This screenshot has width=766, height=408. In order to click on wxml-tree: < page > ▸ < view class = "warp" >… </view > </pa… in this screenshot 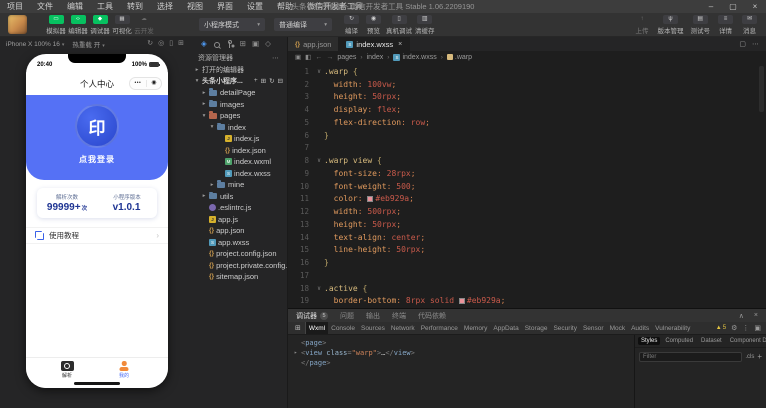, I will do `click(461, 371)`.